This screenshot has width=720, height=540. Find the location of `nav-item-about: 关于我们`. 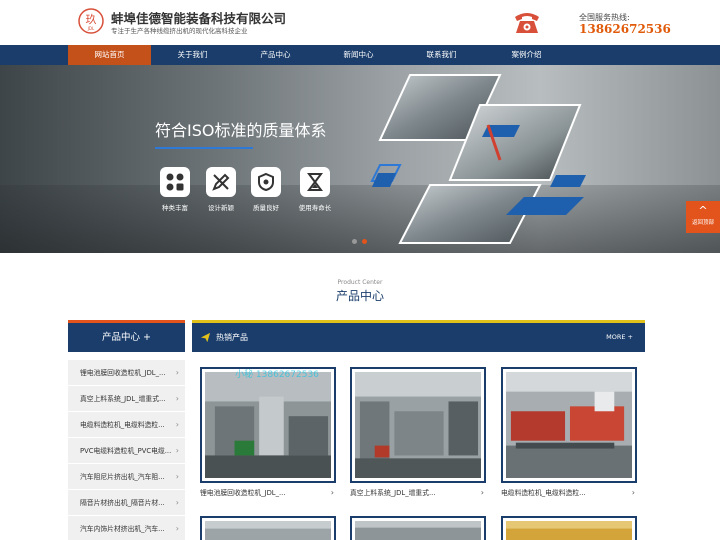

nav-item-about: 关于我们 is located at coordinates (192, 55).